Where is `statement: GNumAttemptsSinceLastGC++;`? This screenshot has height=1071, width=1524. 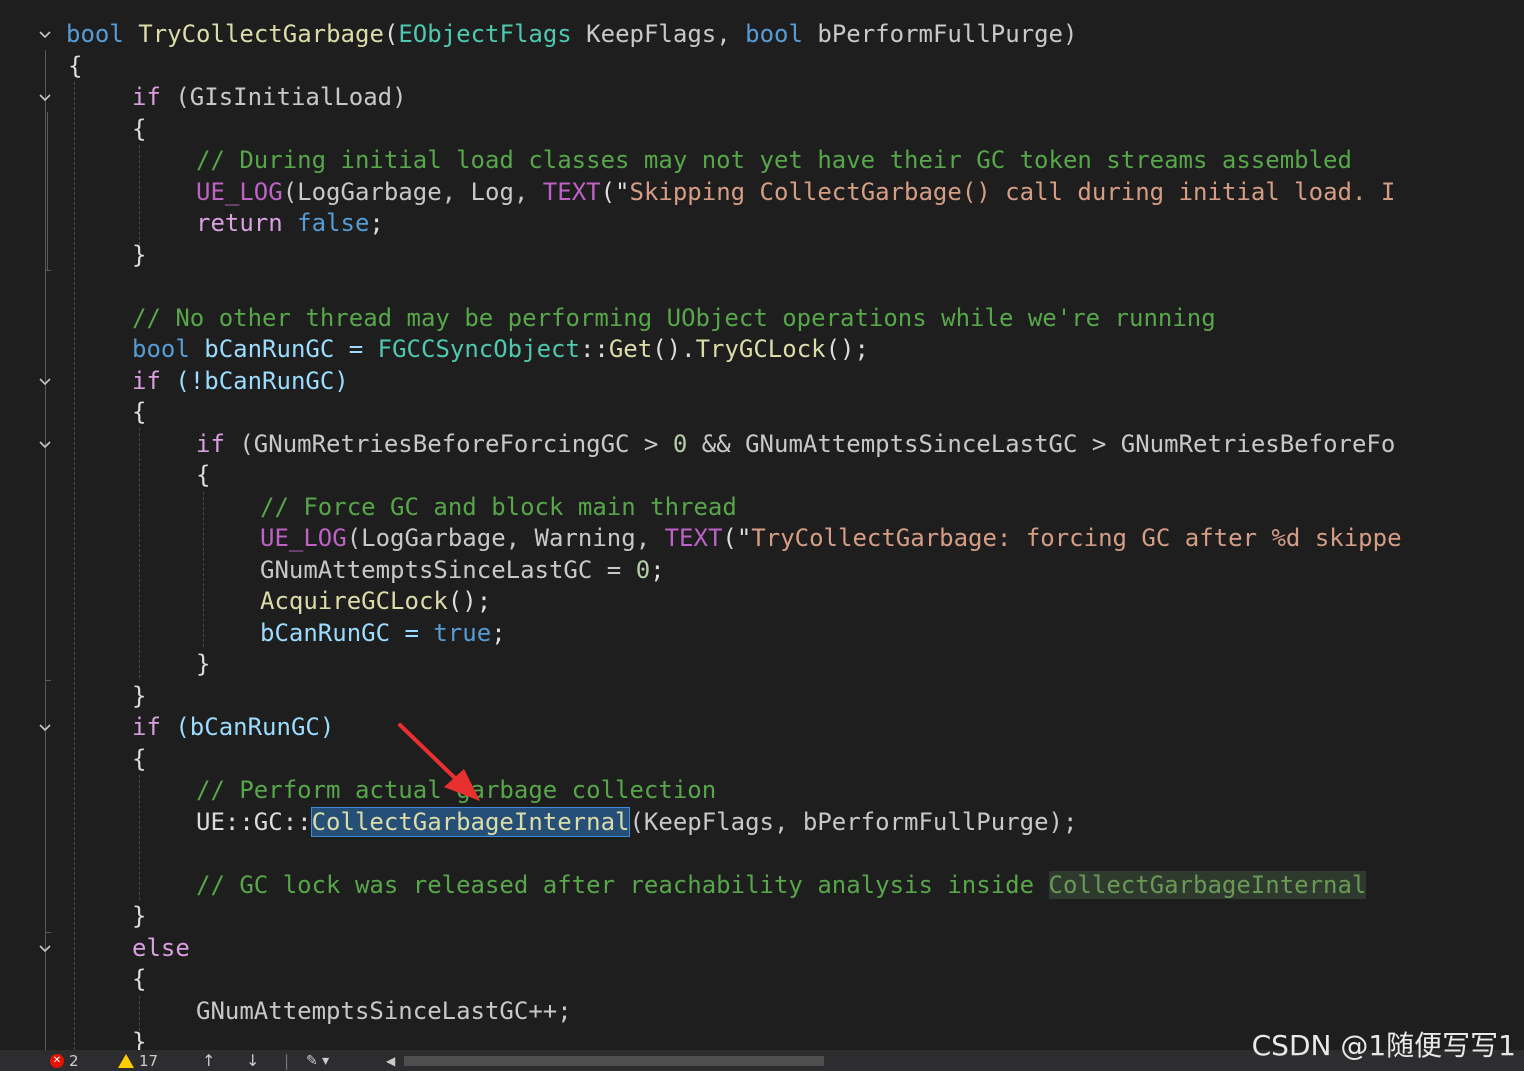
statement: GNumAttemptsSinceLastGC++; is located at coordinates (384, 1011).